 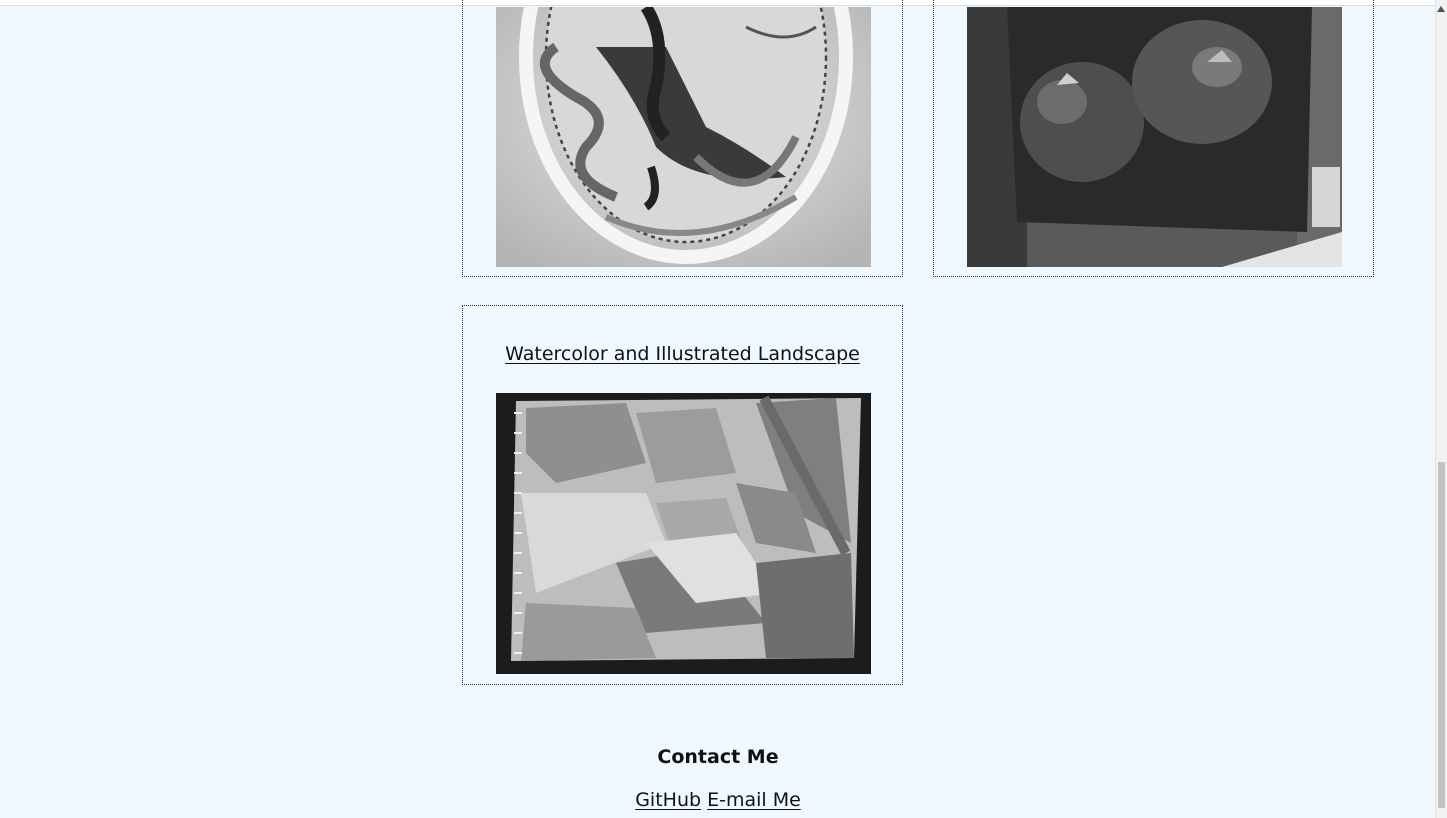 I want to click on gallery-card-pomegranate, so click(x=1153, y=138).